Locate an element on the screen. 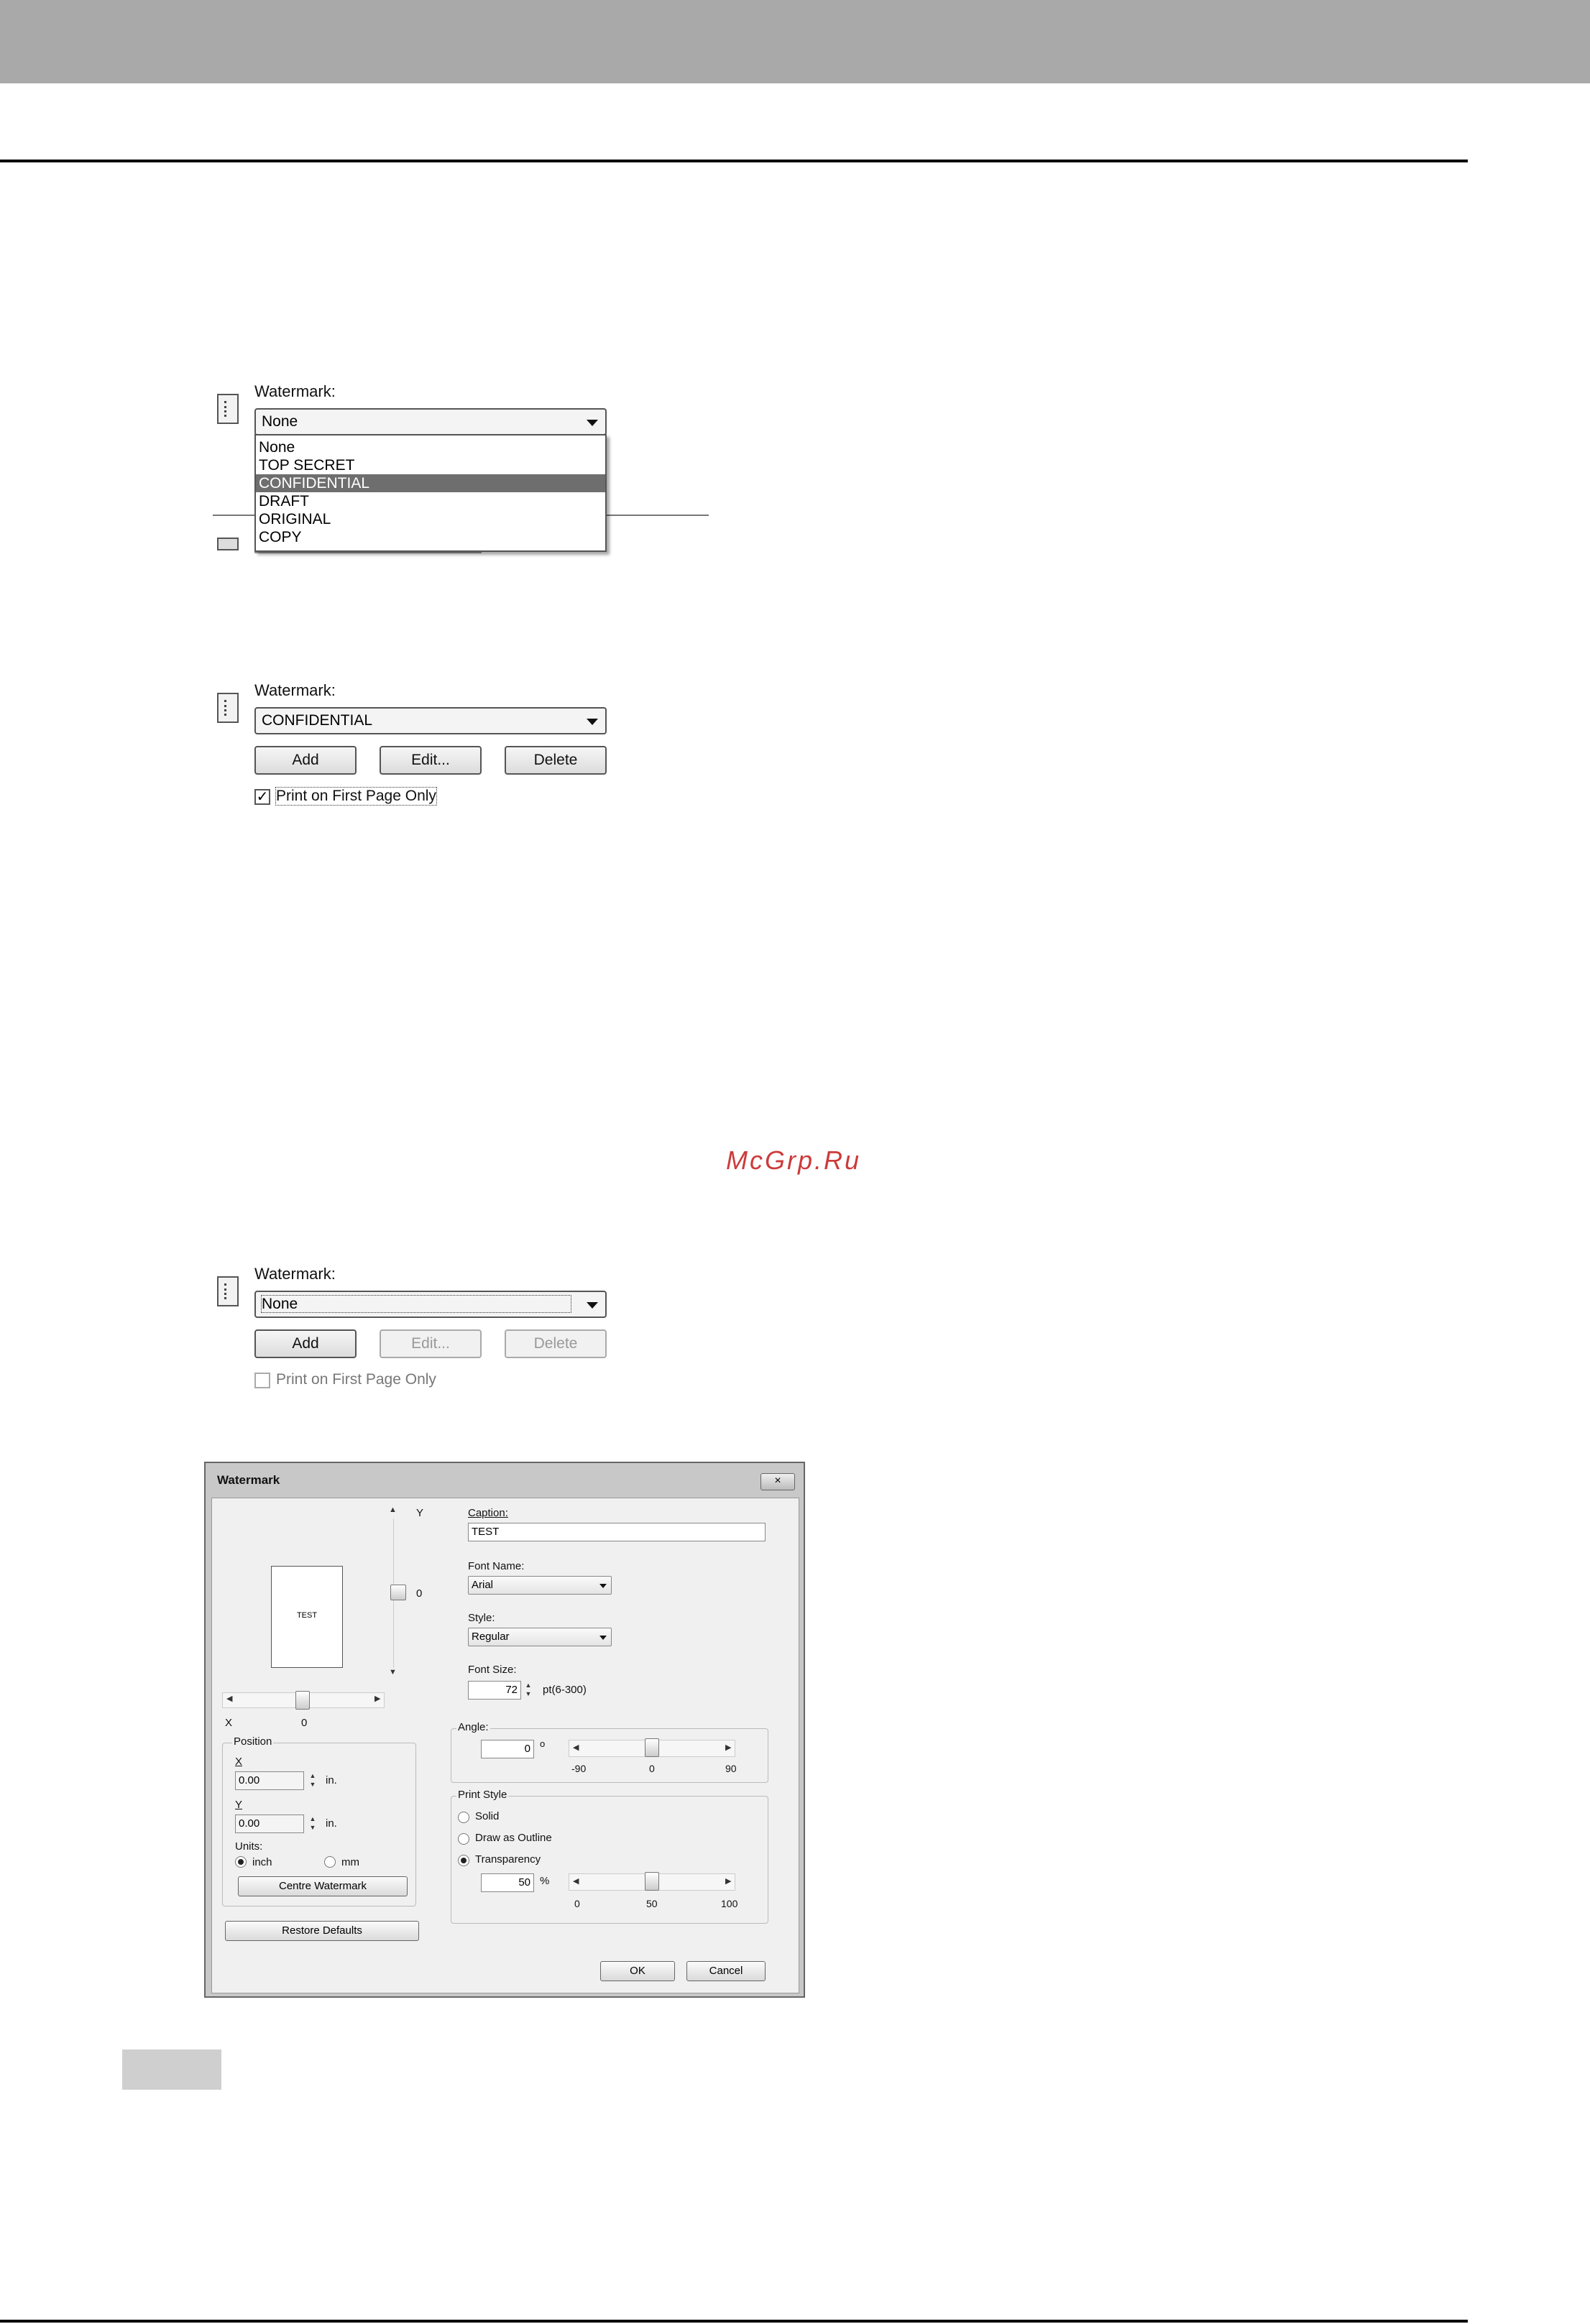  font-size-spinner: ▲ ▼ is located at coordinates (528, 1690).